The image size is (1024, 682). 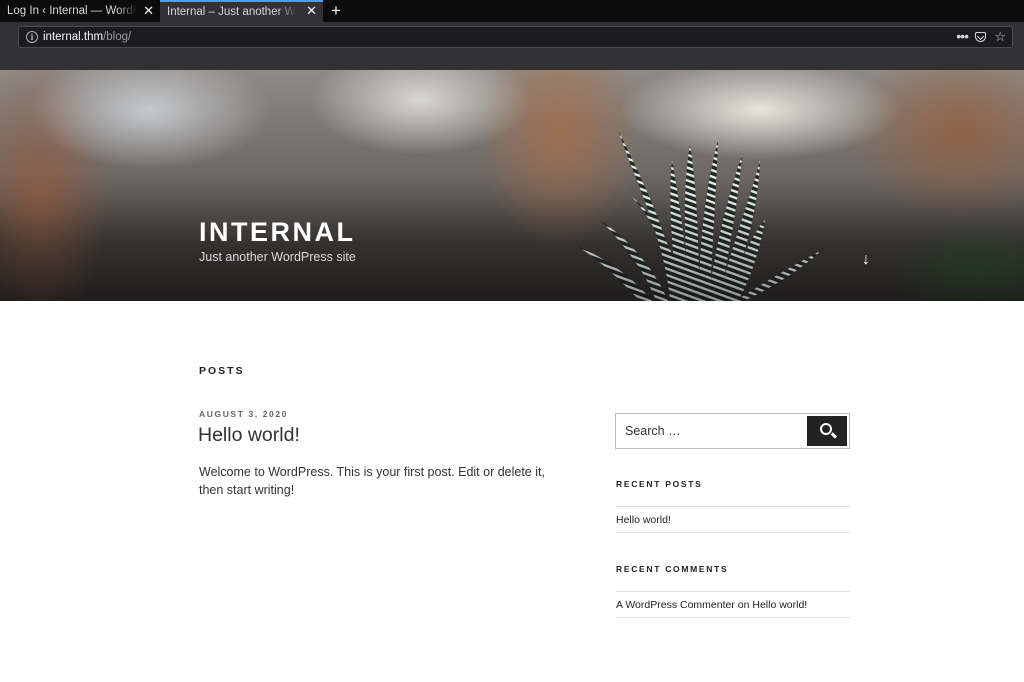 What do you see at coordinates (733, 519) in the screenshot?
I see `recent-post-link: Hello world!` at bounding box center [733, 519].